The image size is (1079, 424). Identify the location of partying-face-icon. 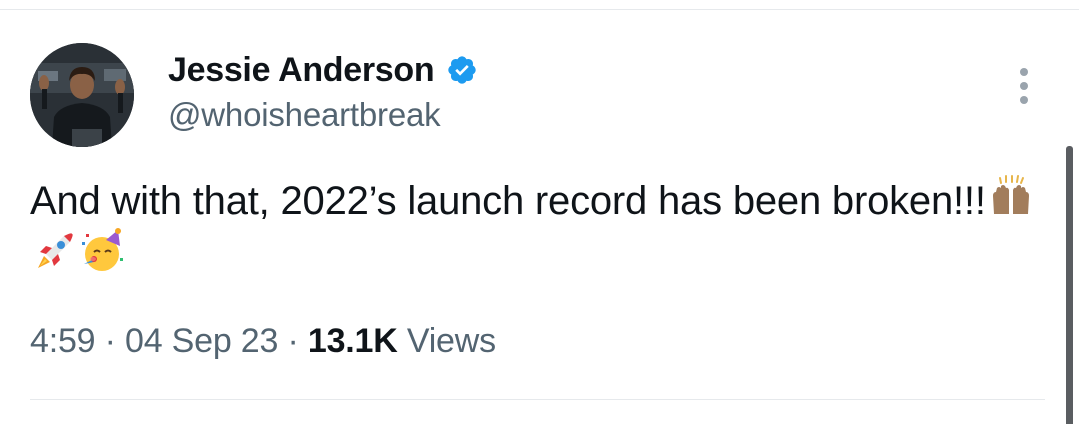
(103, 251).